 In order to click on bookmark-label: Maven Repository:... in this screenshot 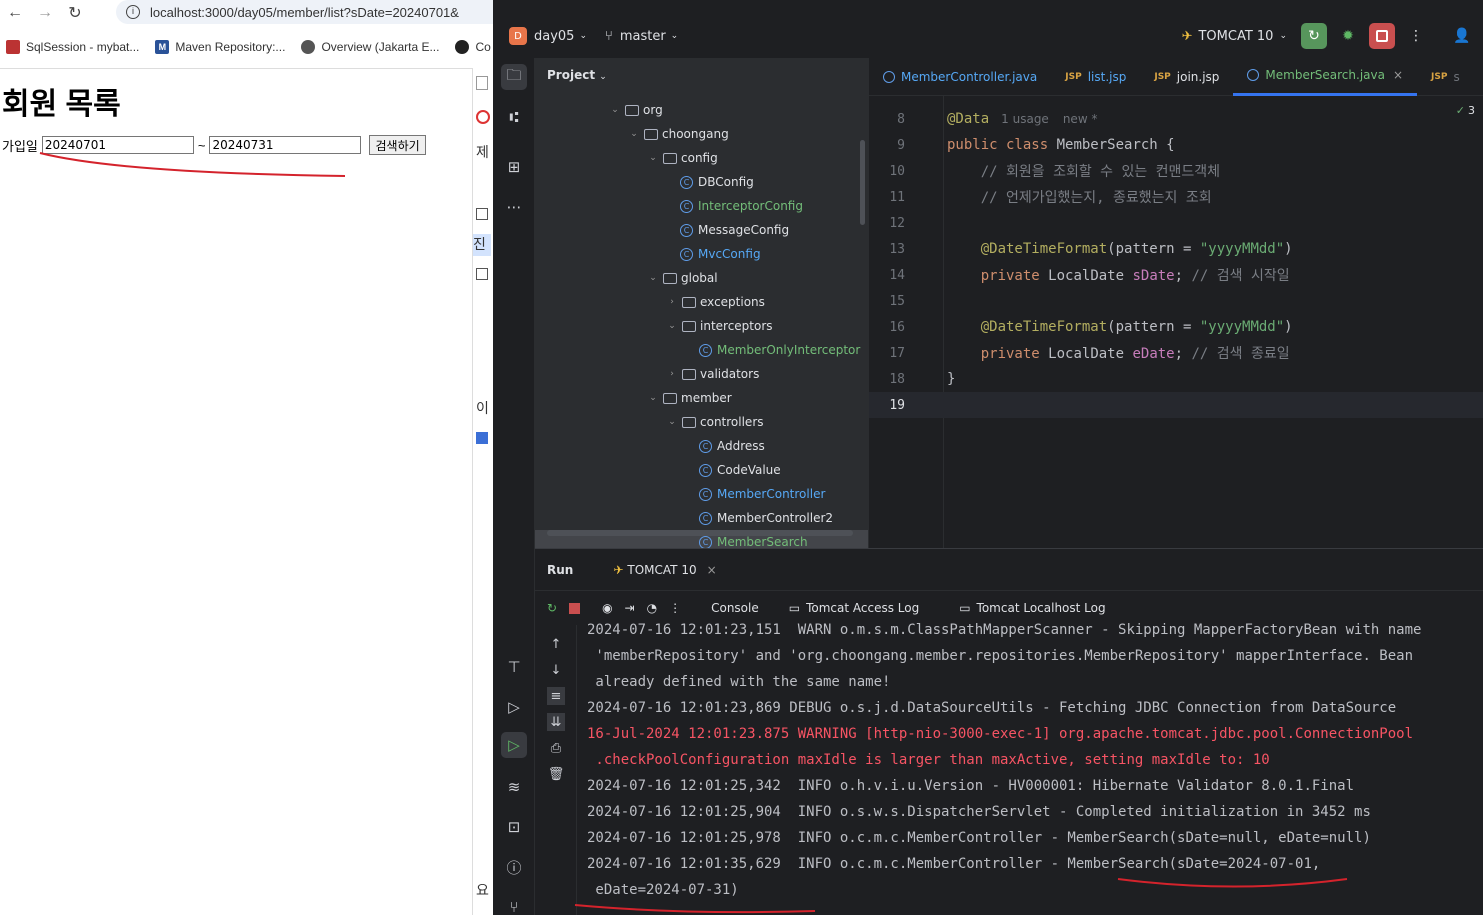, I will do `click(230, 47)`.